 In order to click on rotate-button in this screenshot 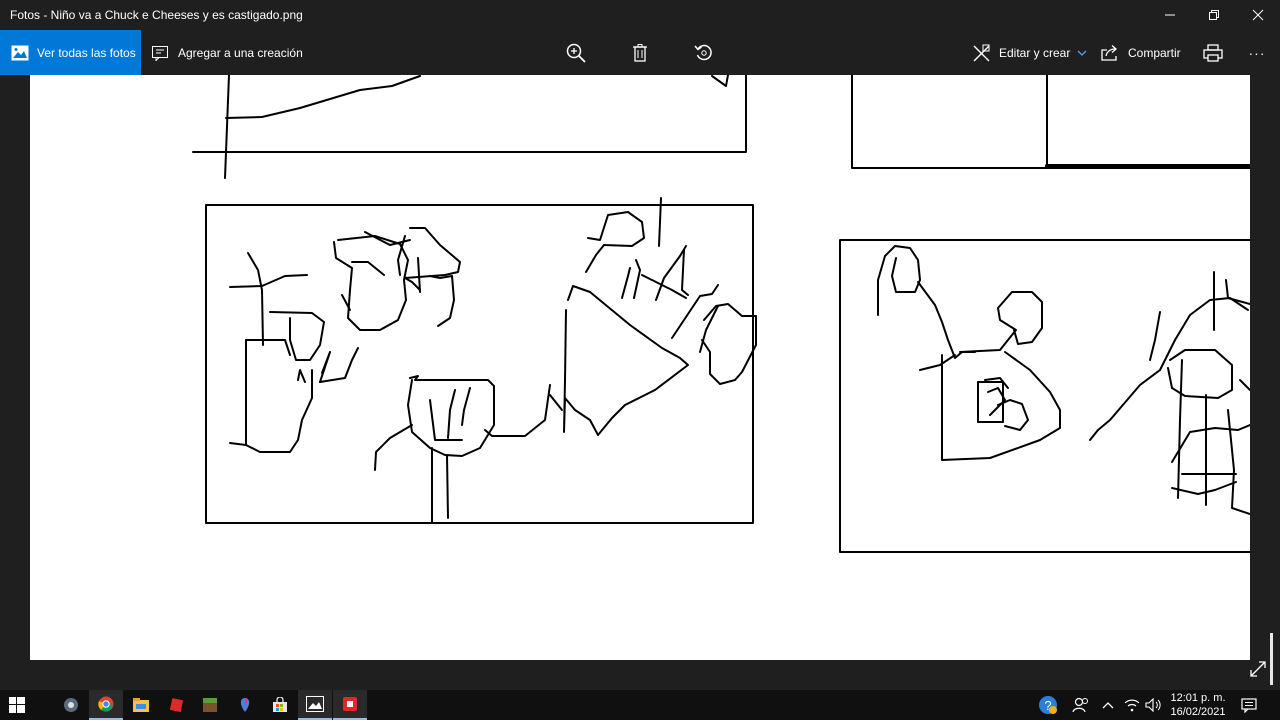, I will do `click(704, 52)`.